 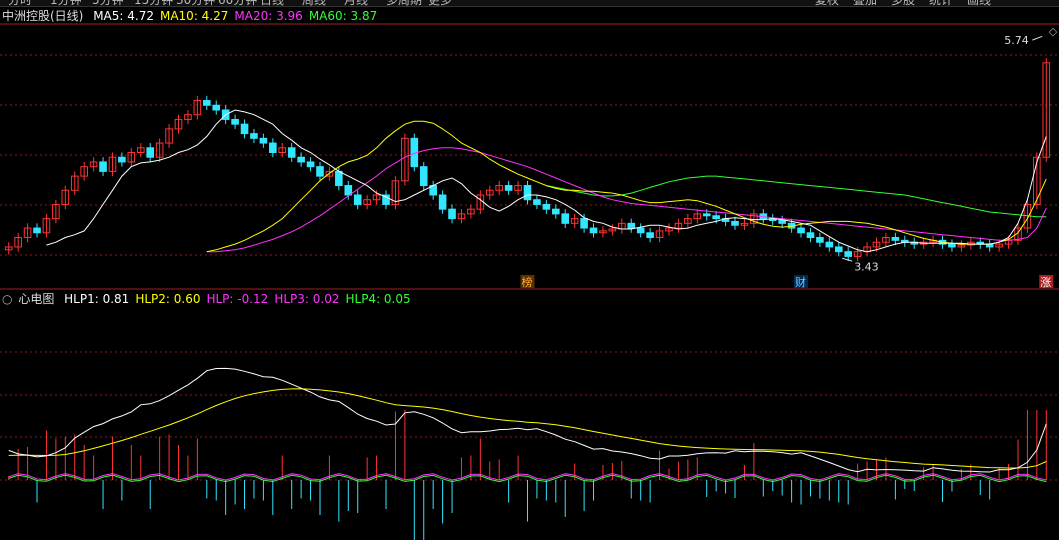 I want to click on event-tag: 涨, so click(x=1045, y=282).